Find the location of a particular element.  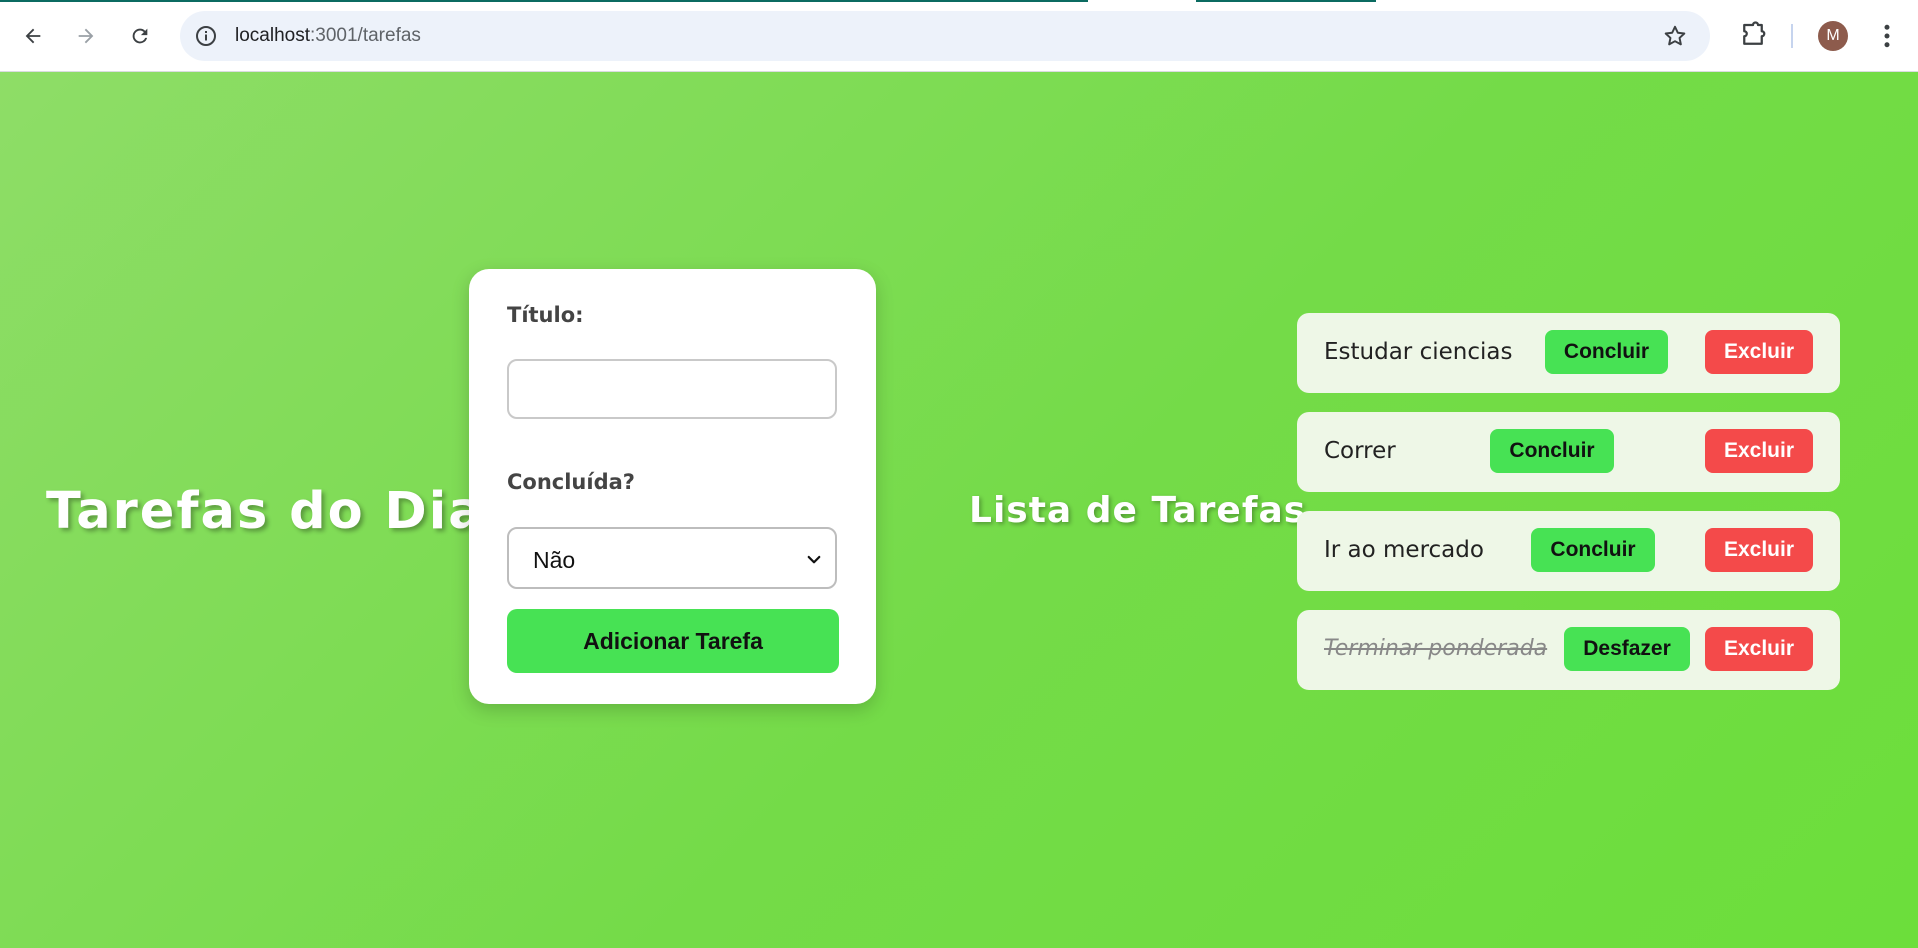

task-item: Correr Concluir Excluir is located at coordinates (1568, 452).